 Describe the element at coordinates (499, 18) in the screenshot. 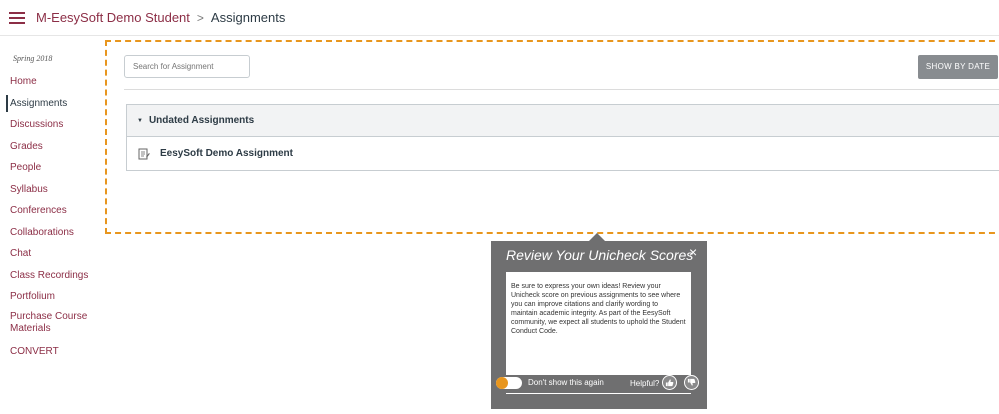

I see `course-header: M-EesySoft Demo Student > Assignments` at that location.